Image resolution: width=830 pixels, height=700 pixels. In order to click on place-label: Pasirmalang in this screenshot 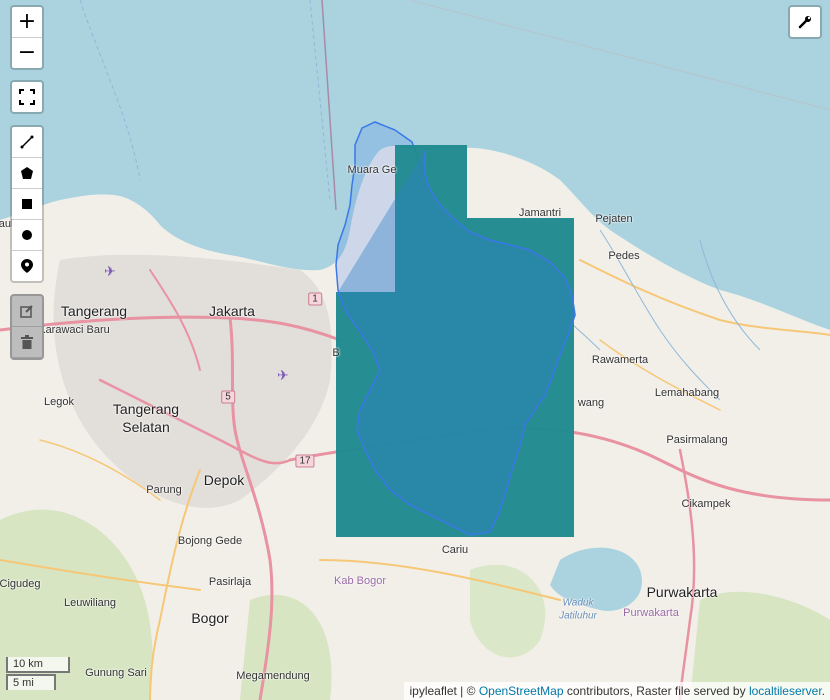, I will do `click(697, 440)`.